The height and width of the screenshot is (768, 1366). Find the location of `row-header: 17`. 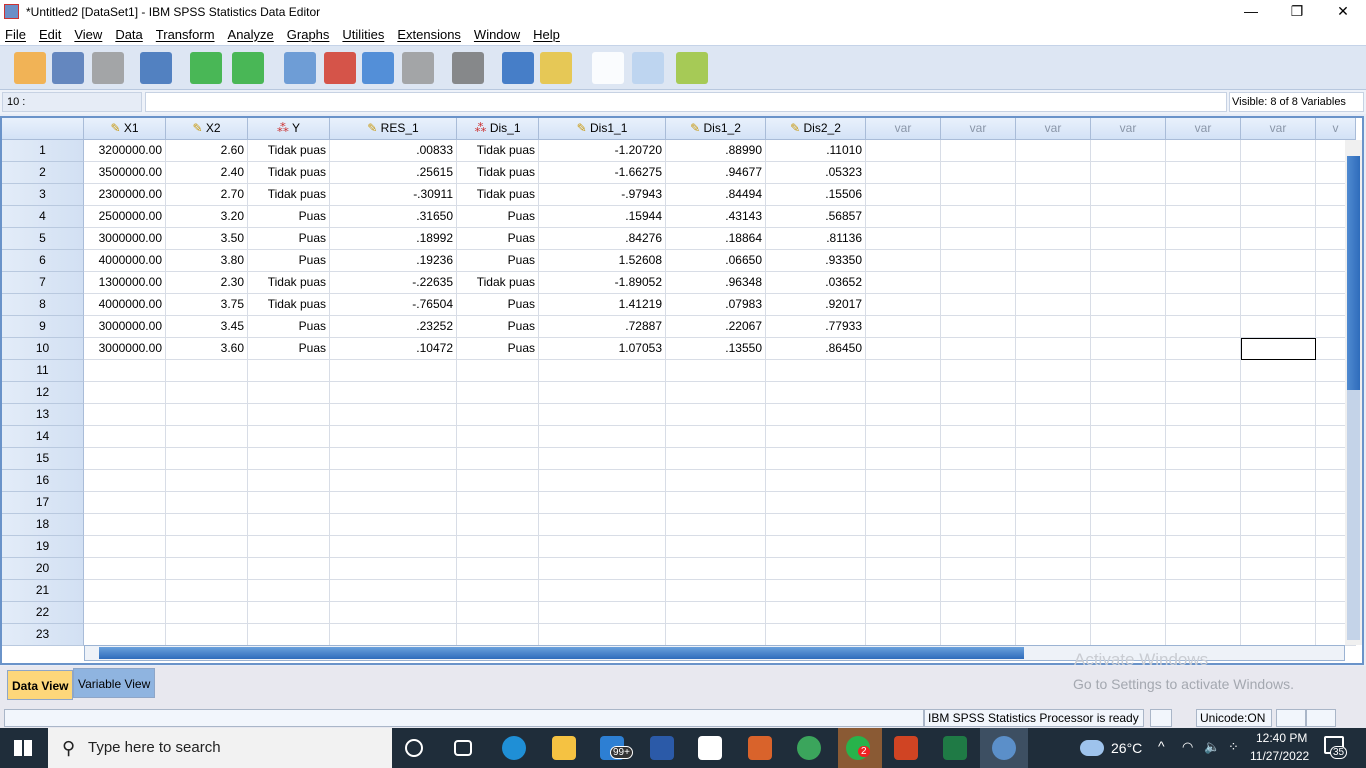

row-header: 17 is located at coordinates (43, 503).